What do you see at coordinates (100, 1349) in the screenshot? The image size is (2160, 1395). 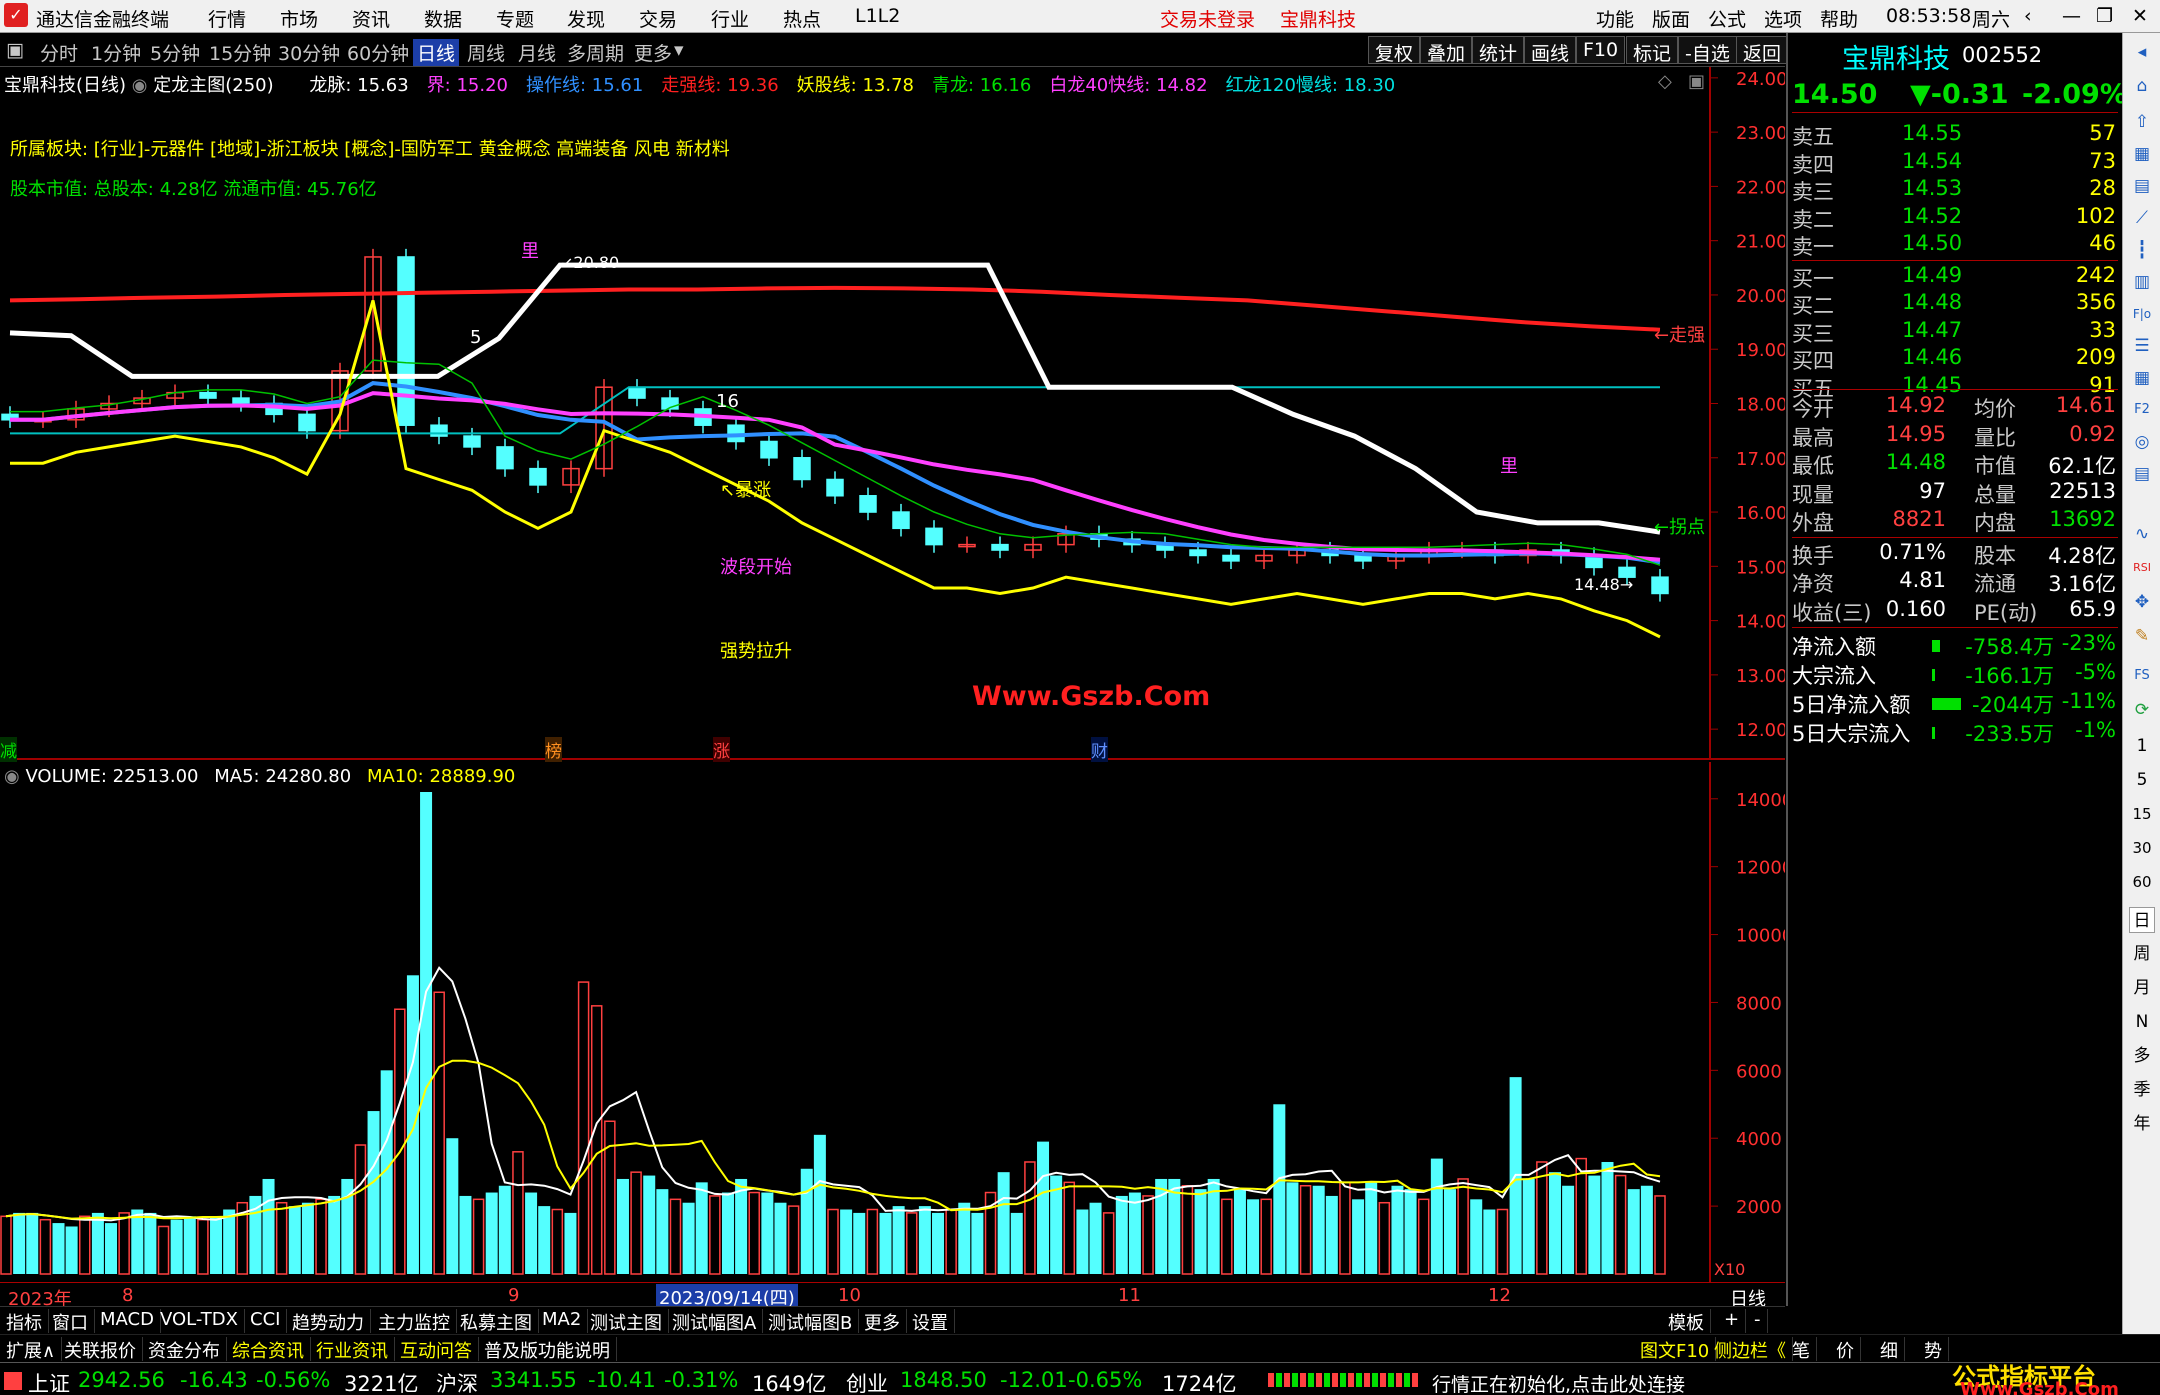 I see `tab-guanlian: 关联报价` at bounding box center [100, 1349].